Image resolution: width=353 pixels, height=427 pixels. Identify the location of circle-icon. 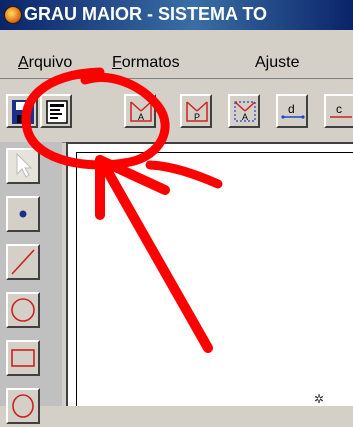
(23, 310).